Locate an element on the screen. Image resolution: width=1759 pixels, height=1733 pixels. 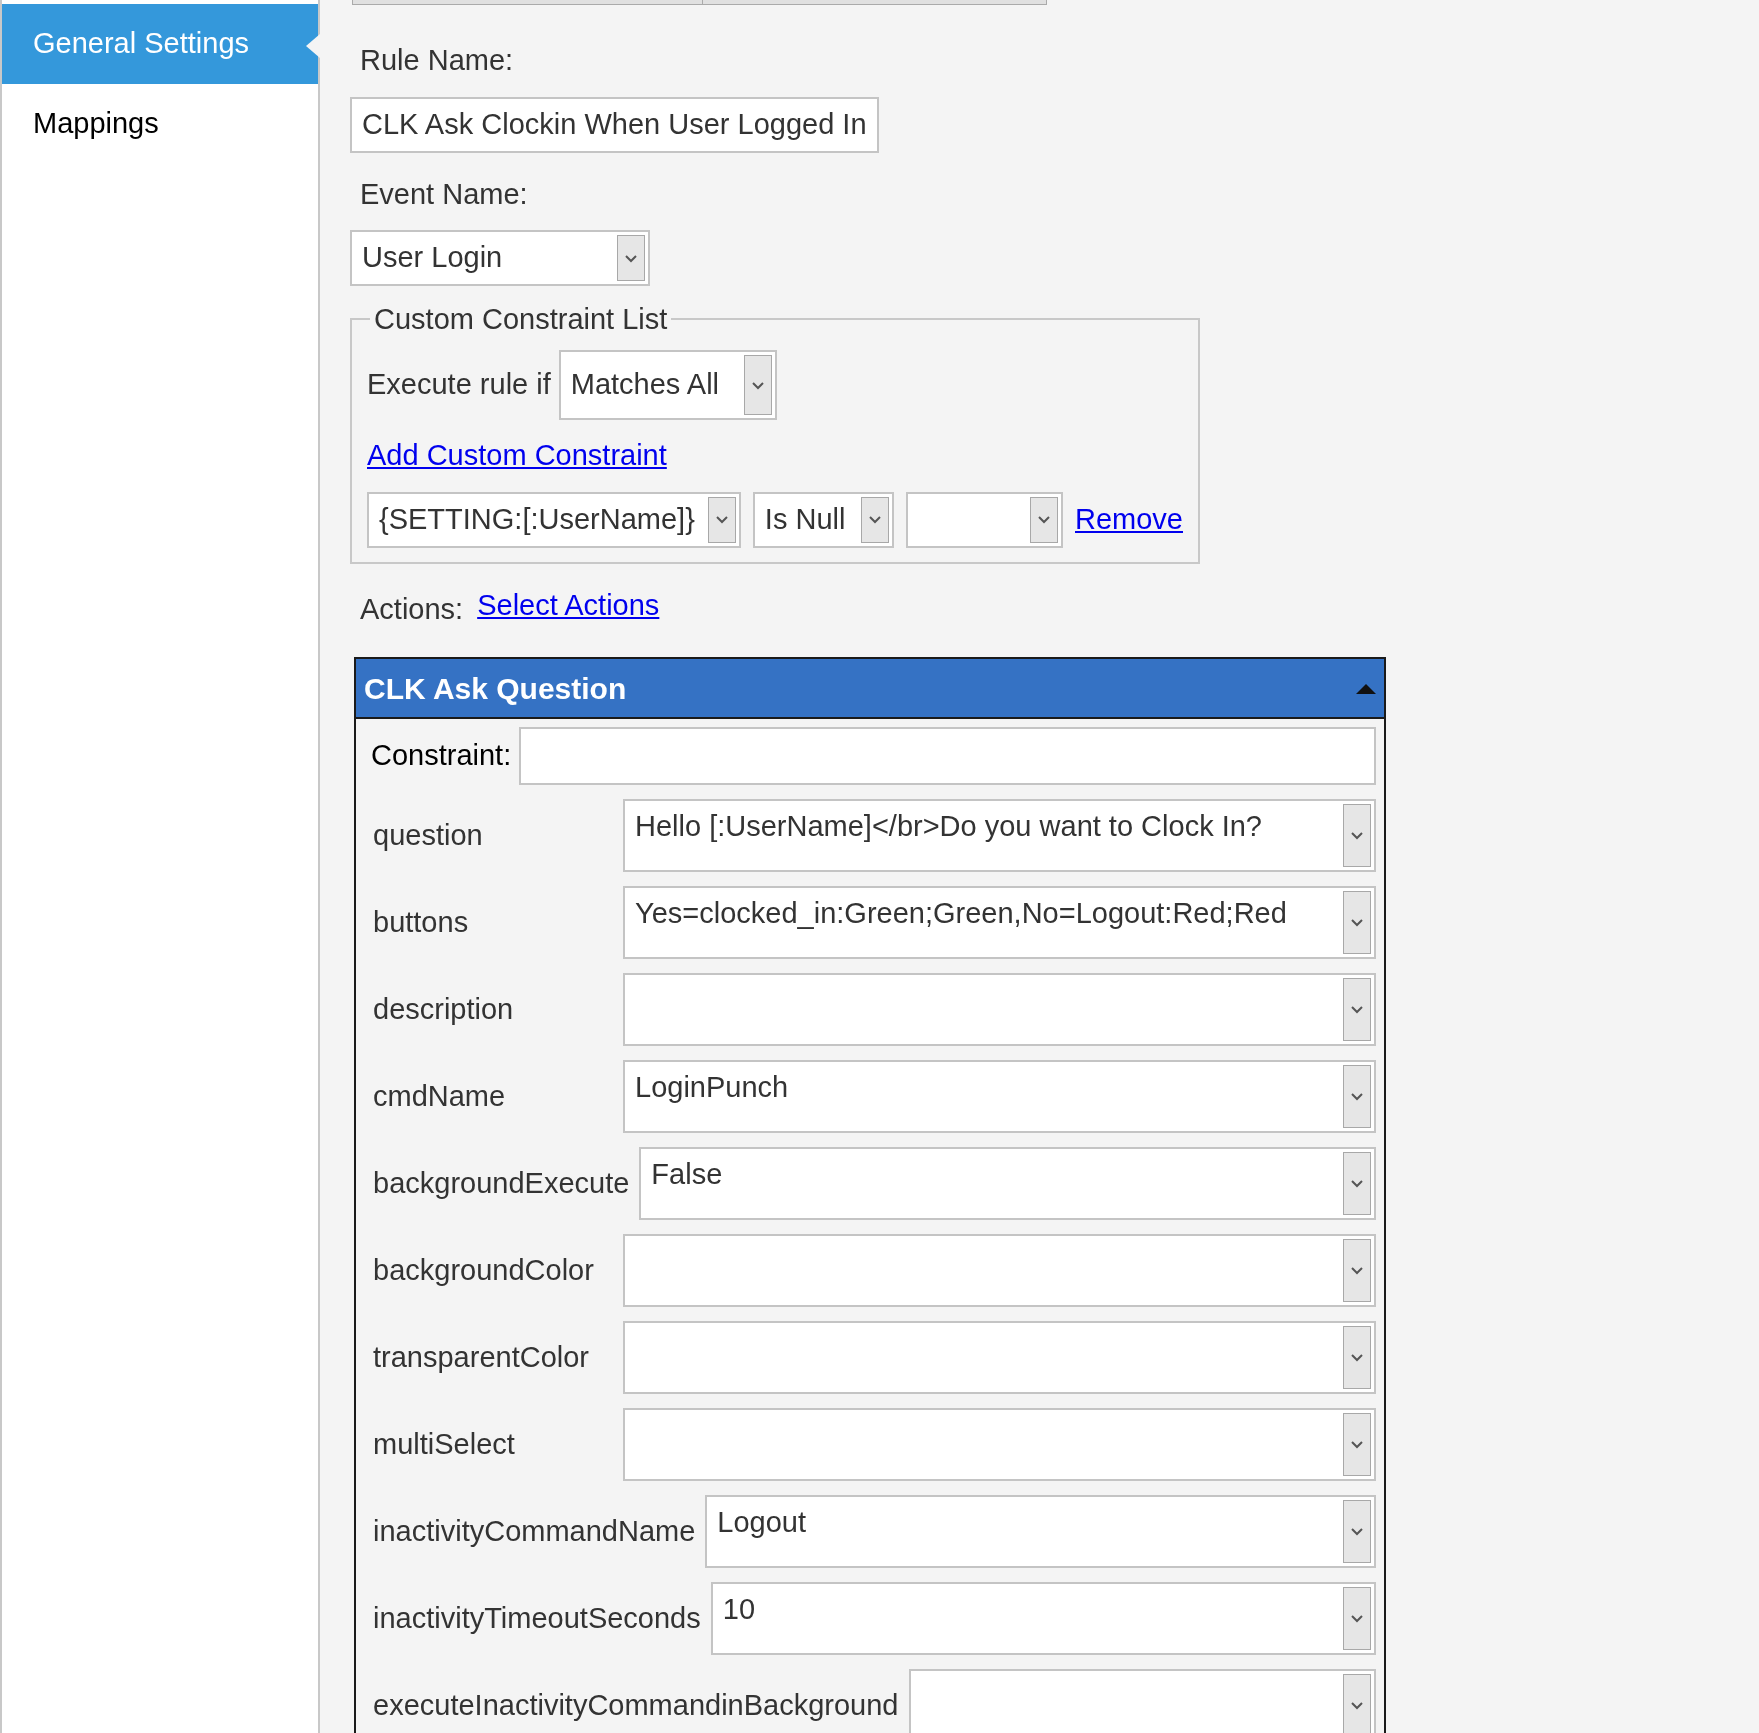
add-constraint-link: Add Custom Constraint is located at coordinates (517, 456).